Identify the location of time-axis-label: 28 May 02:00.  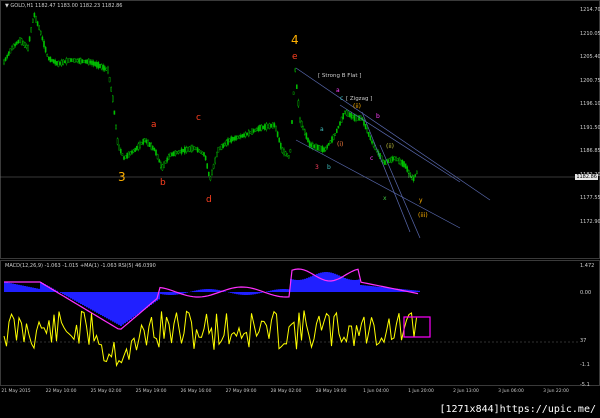
(286, 391).